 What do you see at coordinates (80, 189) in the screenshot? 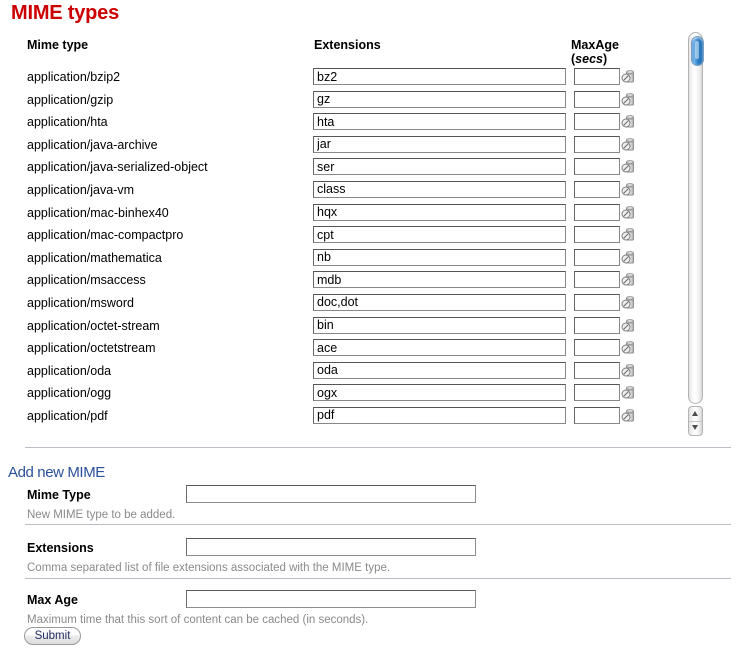
I see `mime-type-name: application/java-vm` at bounding box center [80, 189].